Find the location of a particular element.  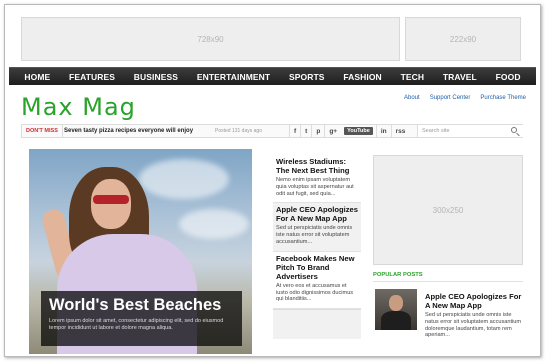

popular-posts-heading: POPULAR POSTS is located at coordinates (398, 275).